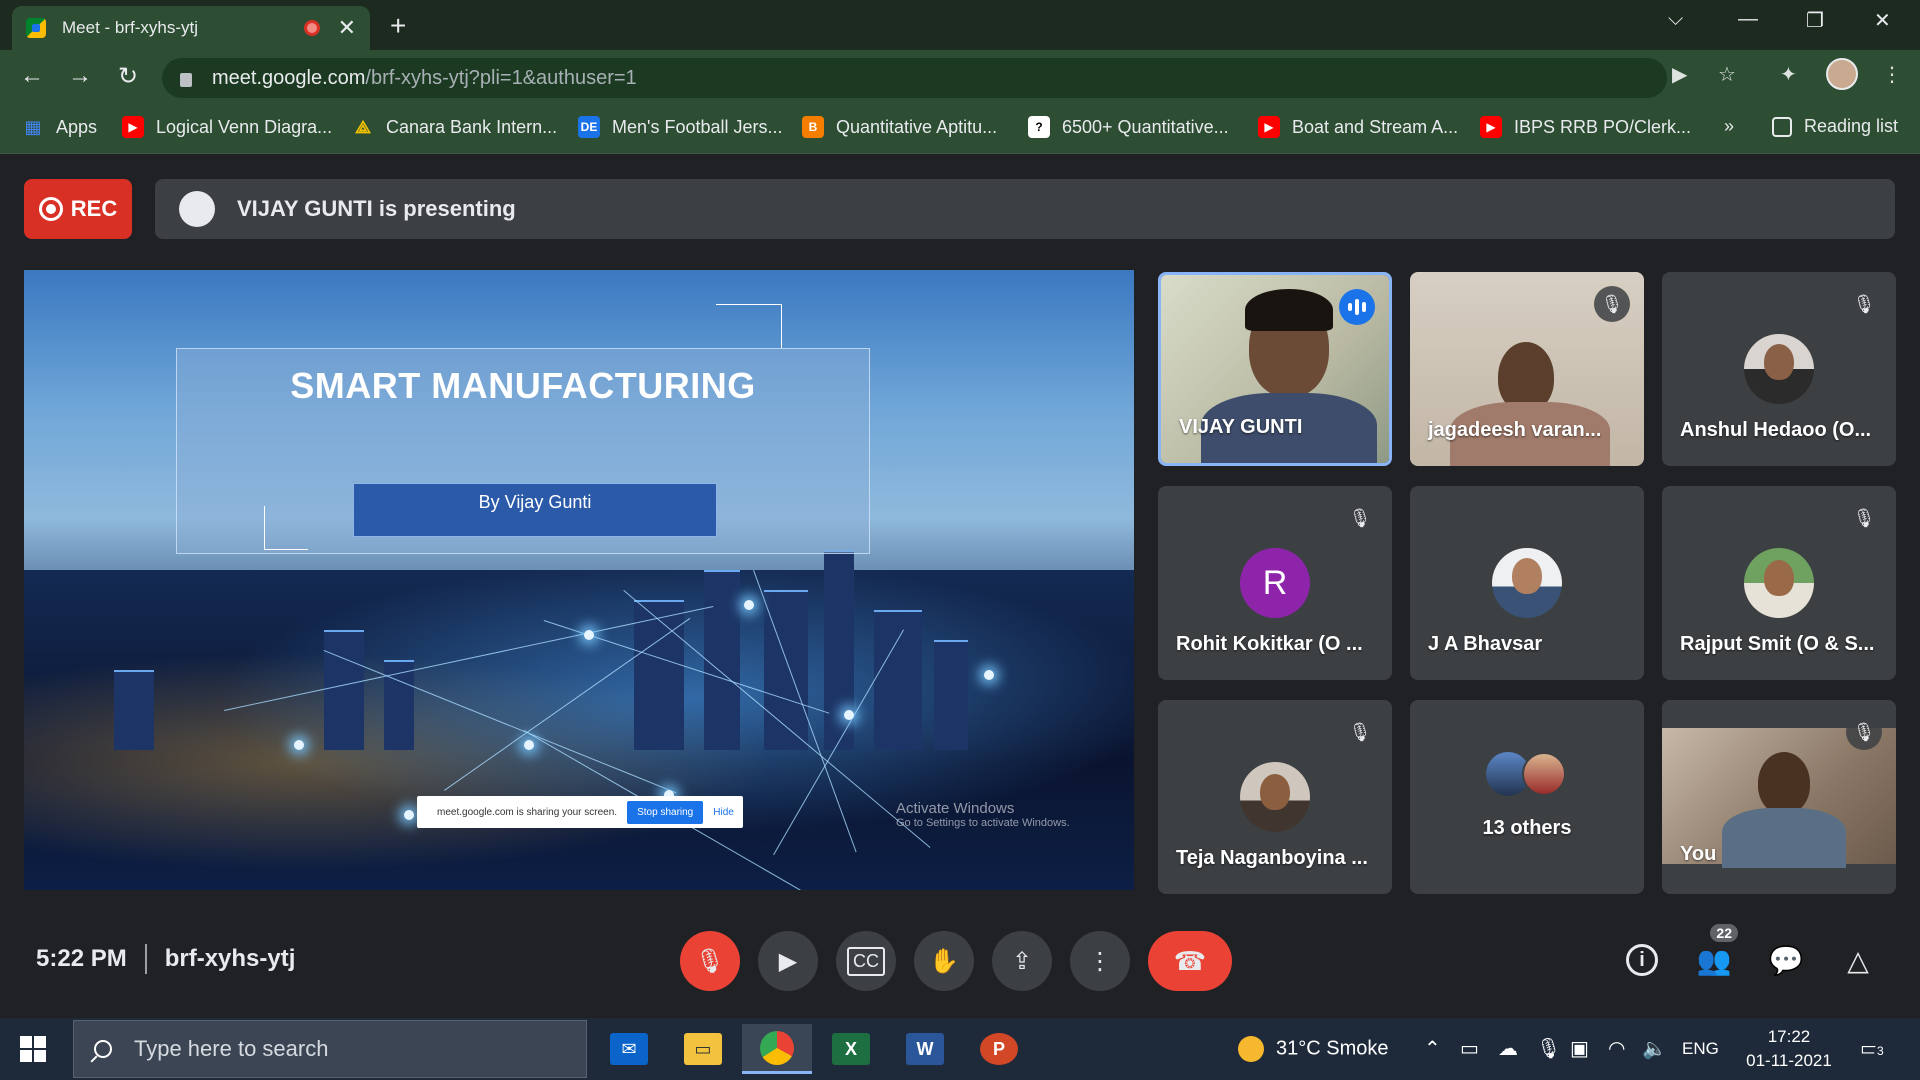 The width and height of the screenshot is (1920, 1080). Describe the element at coordinates (77, 126) in the screenshot. I see `bookmark-label: Apps` at that location.